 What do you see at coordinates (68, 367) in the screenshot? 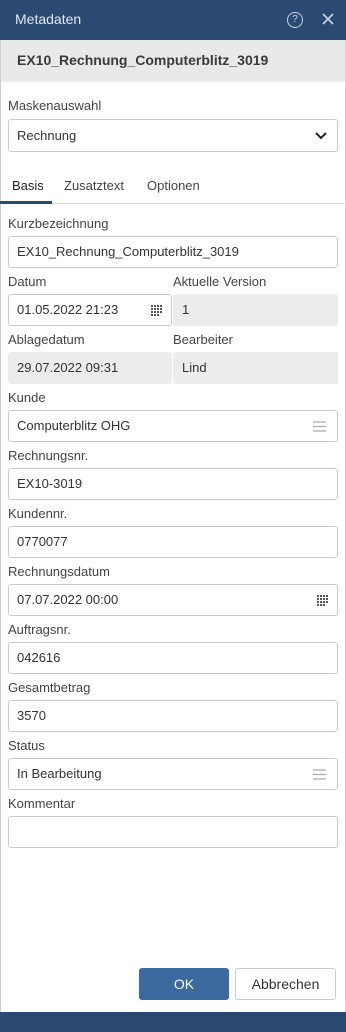
I see `ablagedatum-value: 29.07.2022 09:31` at bounding box center [68, 367].